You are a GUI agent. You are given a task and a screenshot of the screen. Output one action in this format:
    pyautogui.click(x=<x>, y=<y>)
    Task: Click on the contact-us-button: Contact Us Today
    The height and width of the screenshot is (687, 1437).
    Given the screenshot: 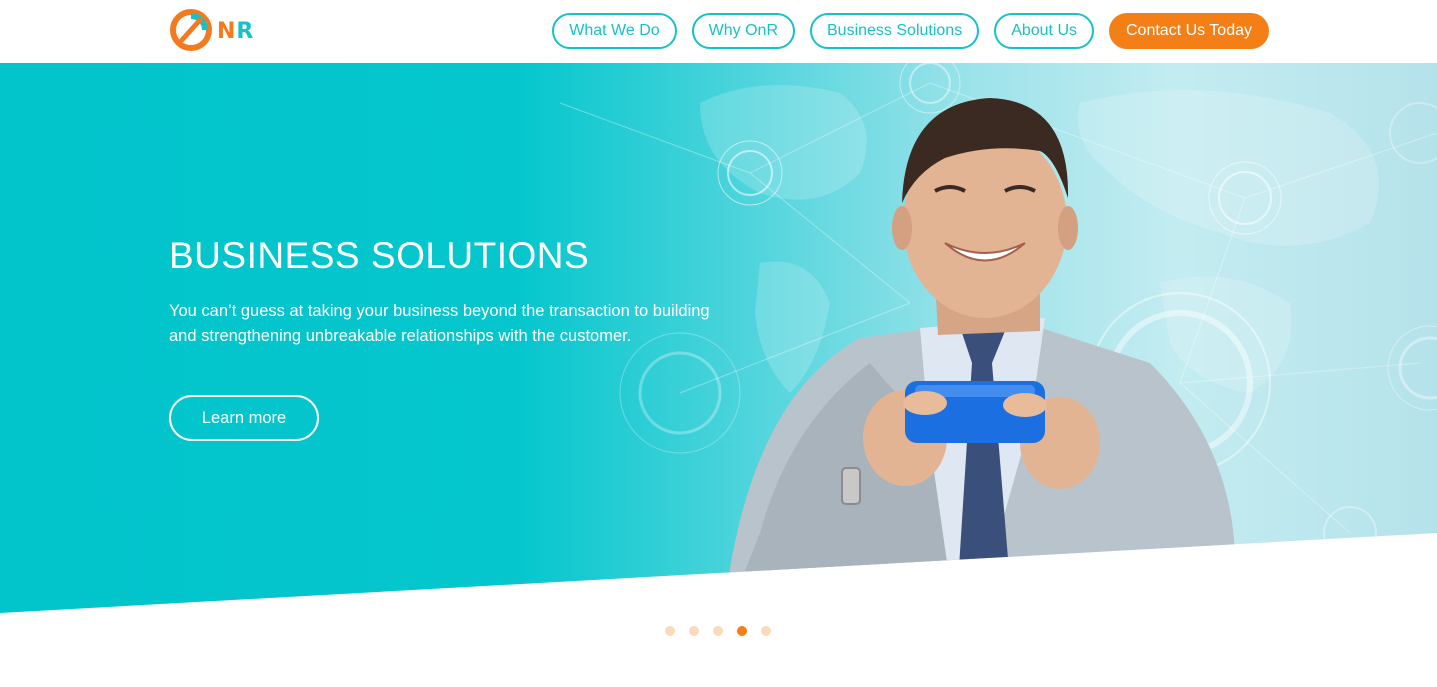 What is the action you would take?
    pyautogui.click(x=1189, y=31)
    